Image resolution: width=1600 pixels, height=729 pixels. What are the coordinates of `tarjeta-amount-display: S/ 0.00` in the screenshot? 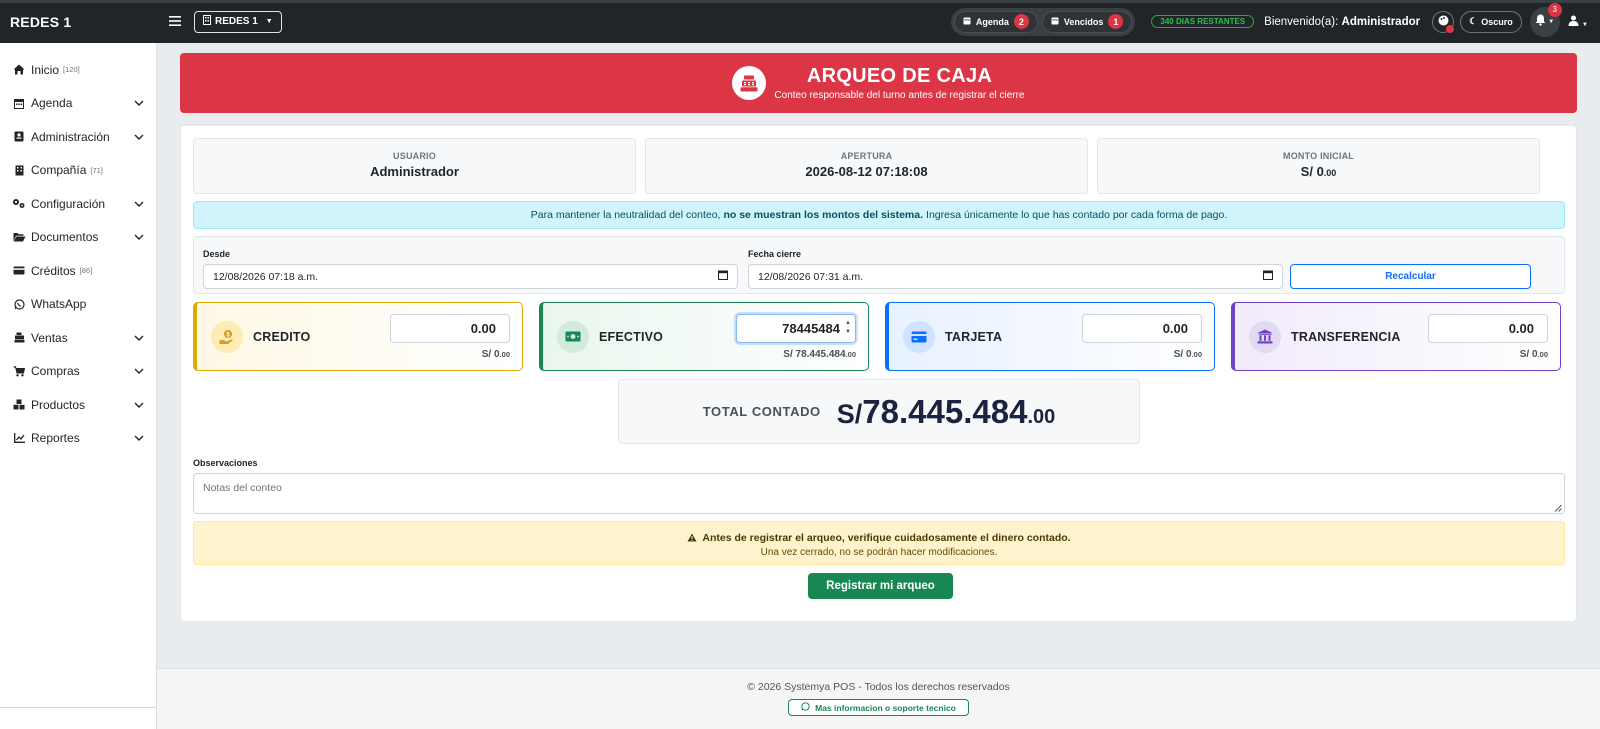 It's located at (1188, 354).